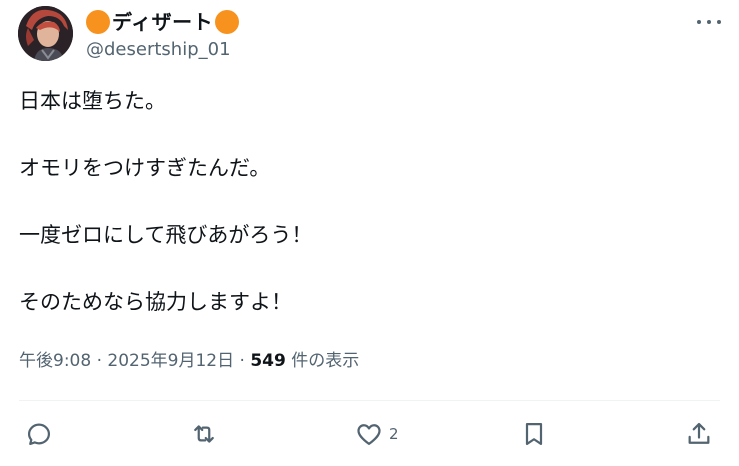 The width and height of the screenshot is (739, 466). I want to click on tweet-meta: 午後9:08 · 2025年9月12日 · 549 件の表示, so click(189, 361).